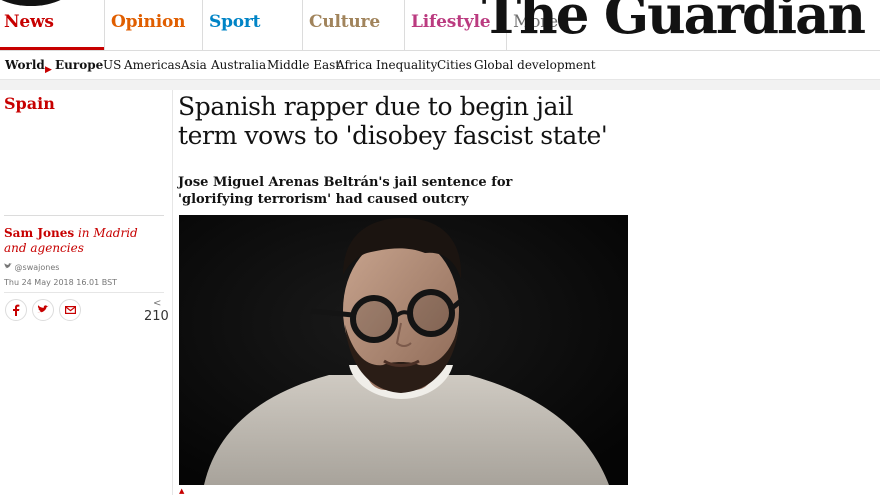  I want to click on publish-timestamp: Thu 24 May 2018 16.01 BST, so click(61, 282).